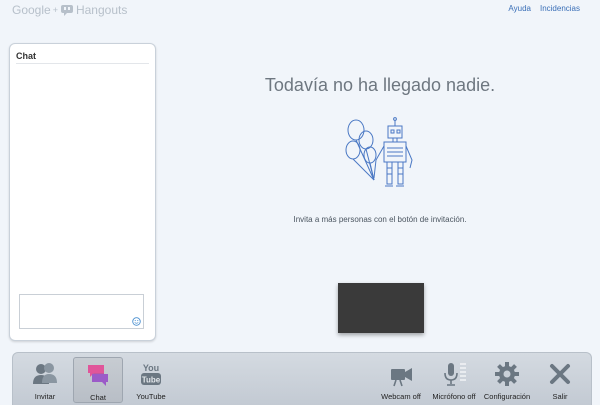  I want to click on exit-label: Salir, so click(560, 396).